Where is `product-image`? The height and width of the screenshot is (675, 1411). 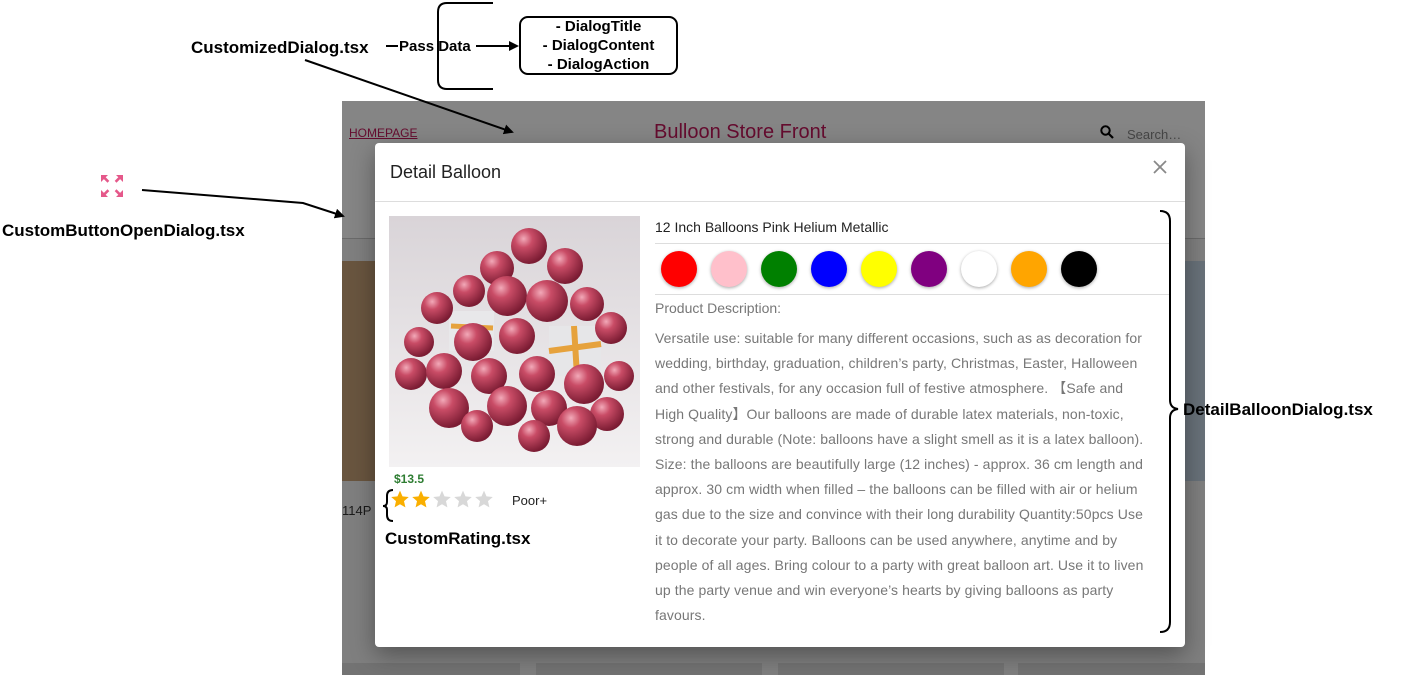 product-image is located at coordinates (514, 341).